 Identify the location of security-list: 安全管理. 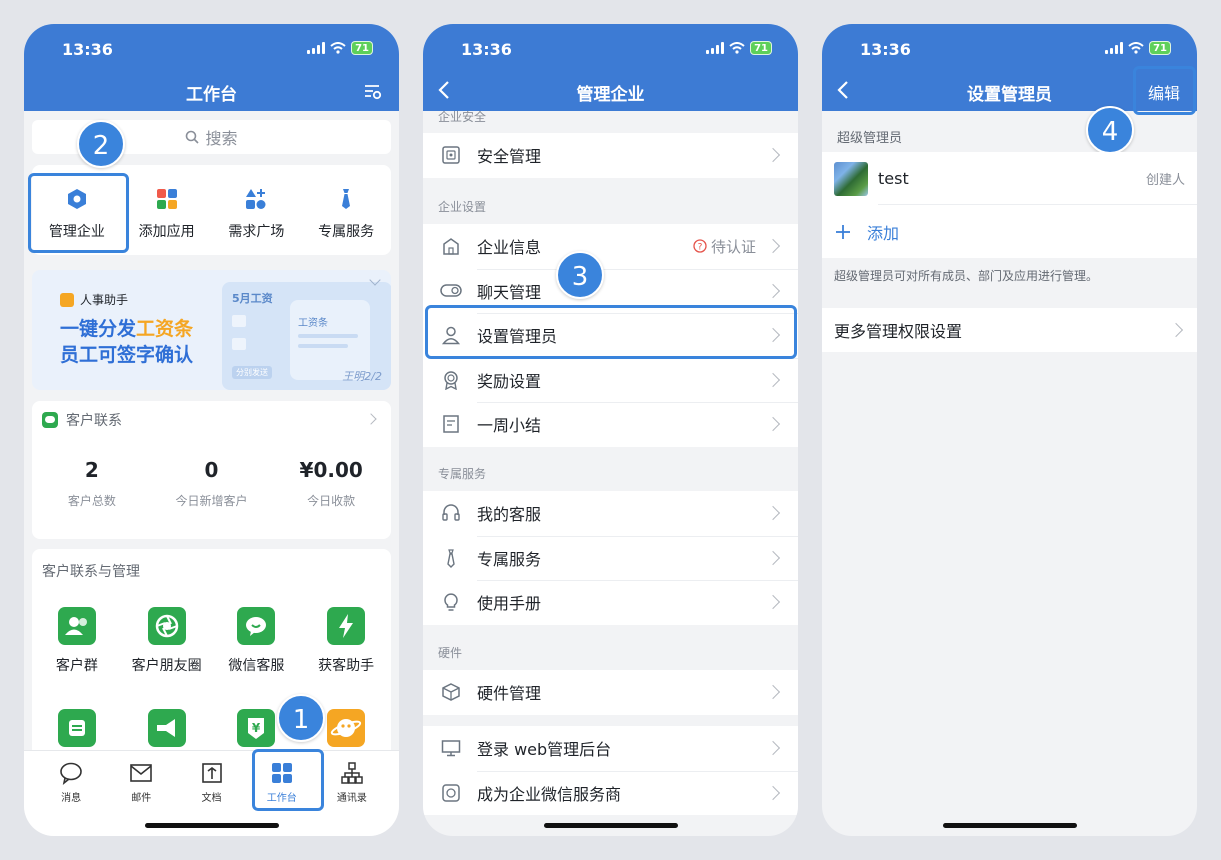
(610, 155).